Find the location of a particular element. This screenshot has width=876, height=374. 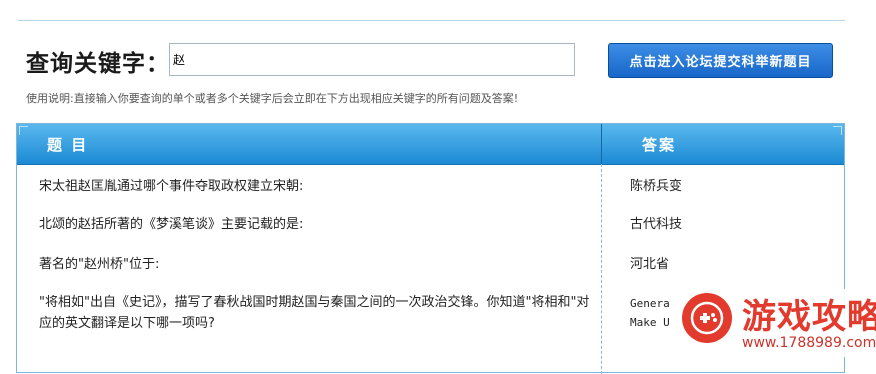

submit-question-button: 点击进入论坛提交科举新题目 is located at coordinates (720, 60).